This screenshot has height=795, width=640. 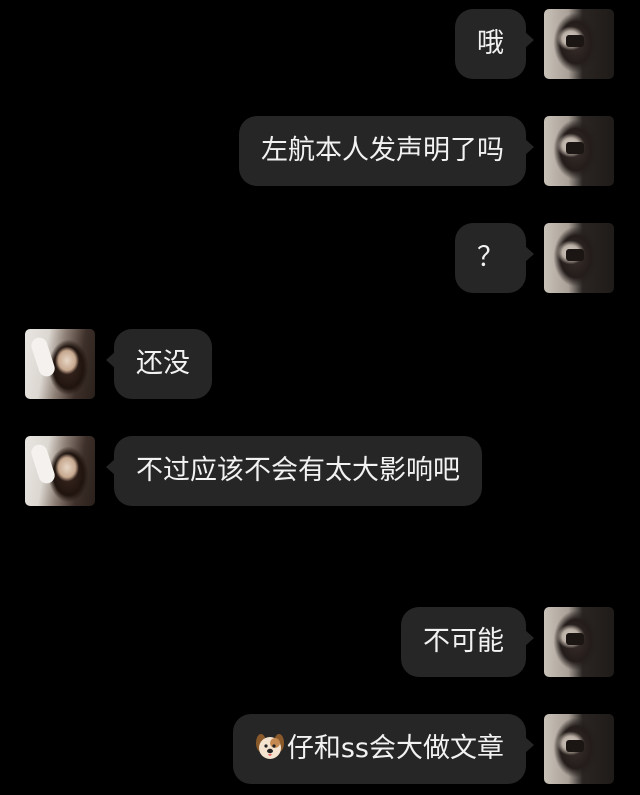 I want to click on message-outgoing: ？, so click(x=320, y=258).